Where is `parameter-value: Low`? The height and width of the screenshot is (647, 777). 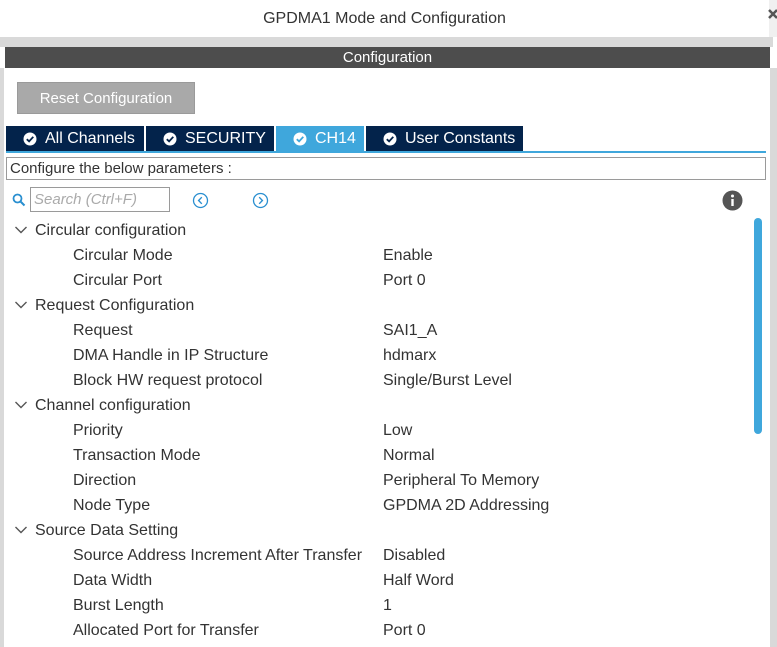 parameter-value: Low is located at coordinates (397, 431).